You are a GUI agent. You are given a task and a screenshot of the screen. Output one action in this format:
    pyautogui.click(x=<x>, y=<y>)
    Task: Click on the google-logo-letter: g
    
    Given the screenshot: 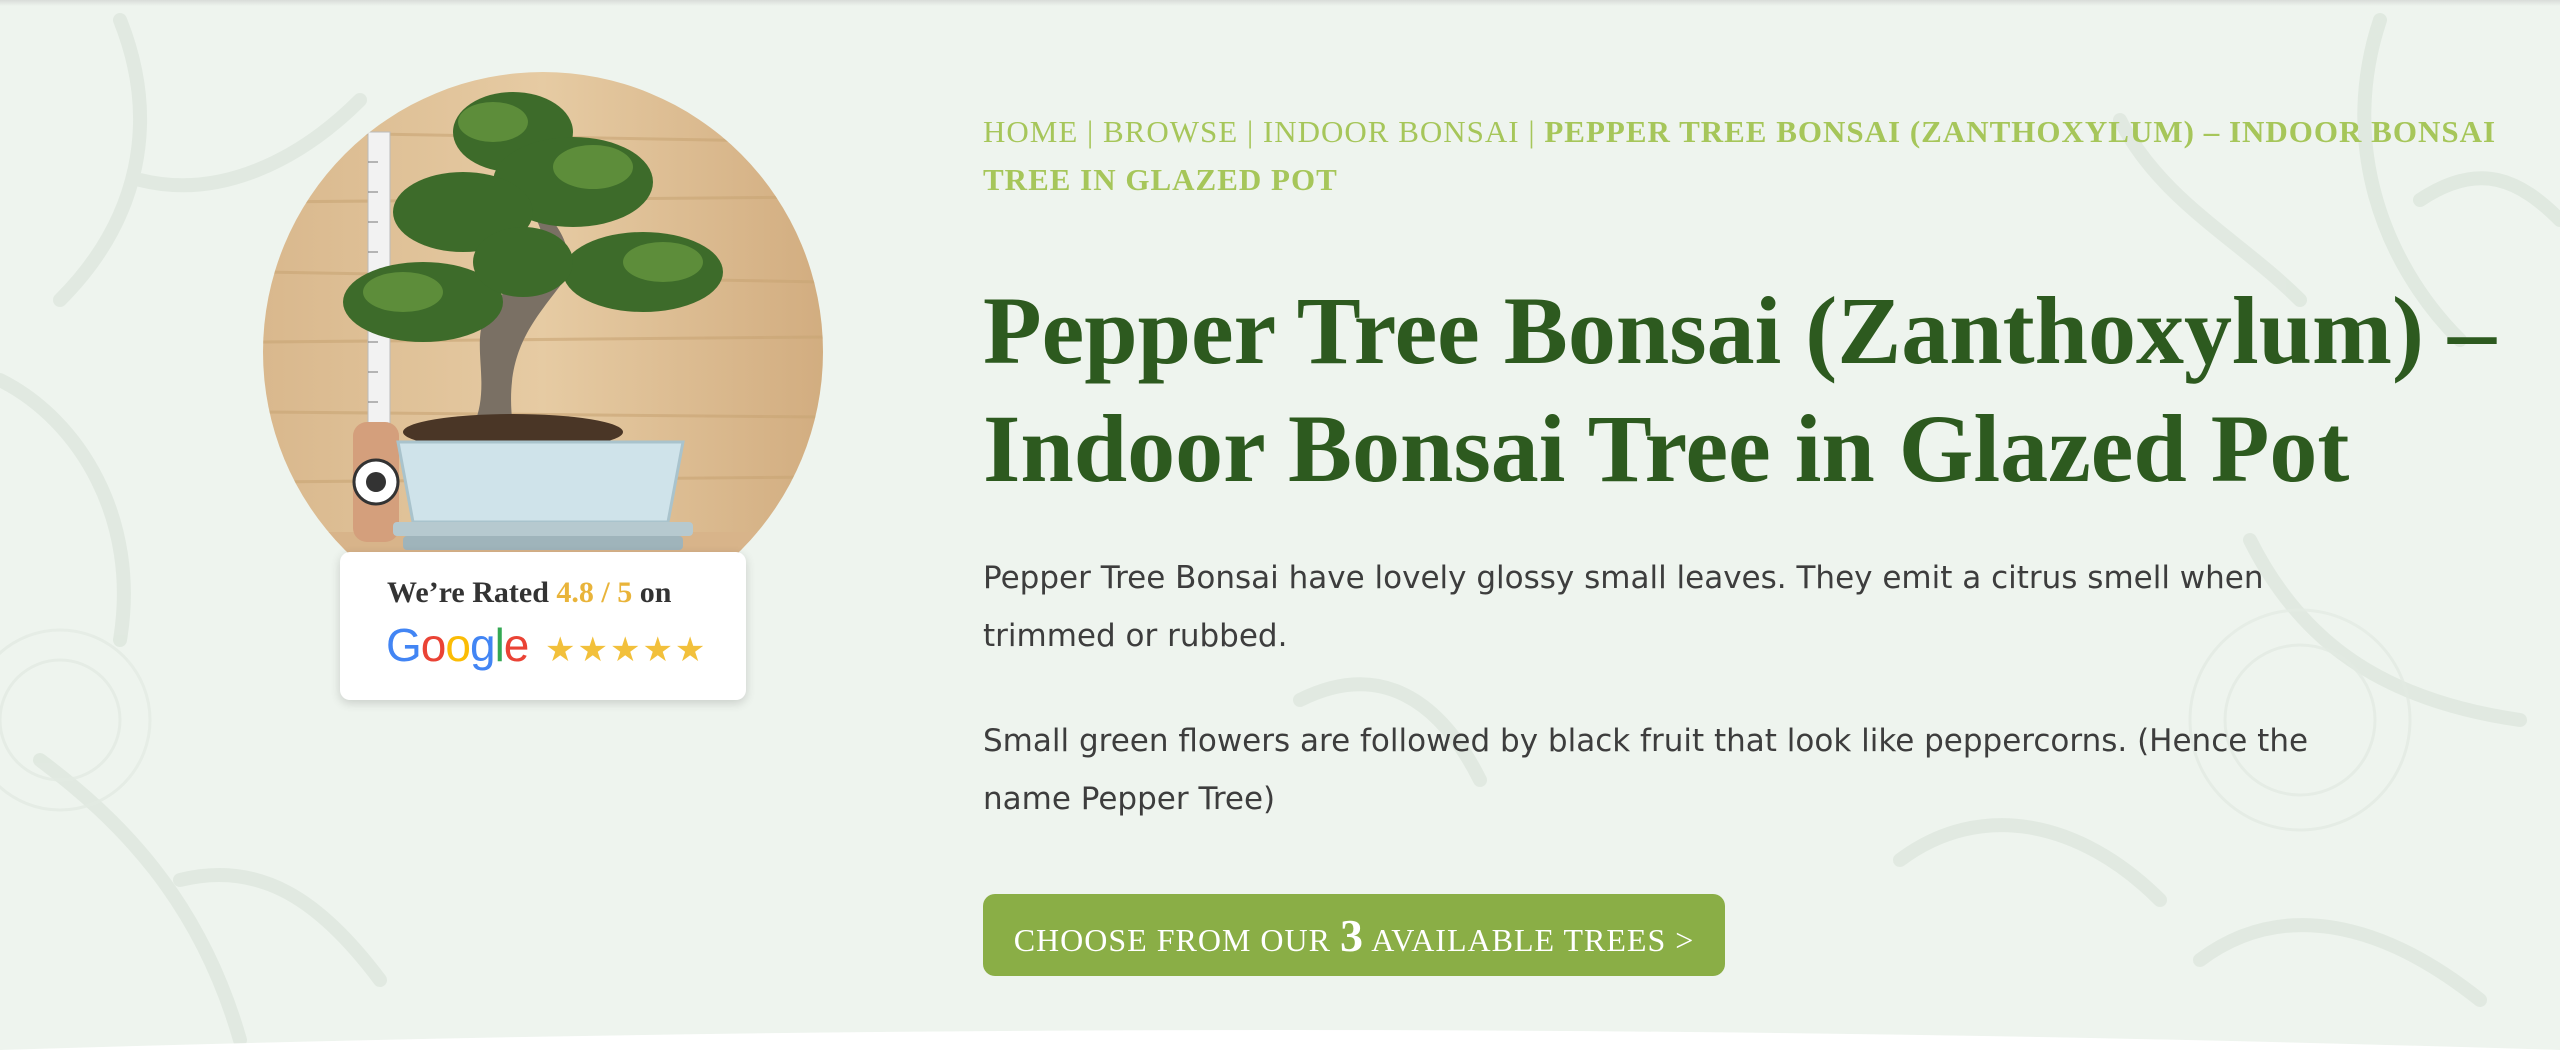 What is the action you would take?
    pyautogui.click(x=482, y=645)
    